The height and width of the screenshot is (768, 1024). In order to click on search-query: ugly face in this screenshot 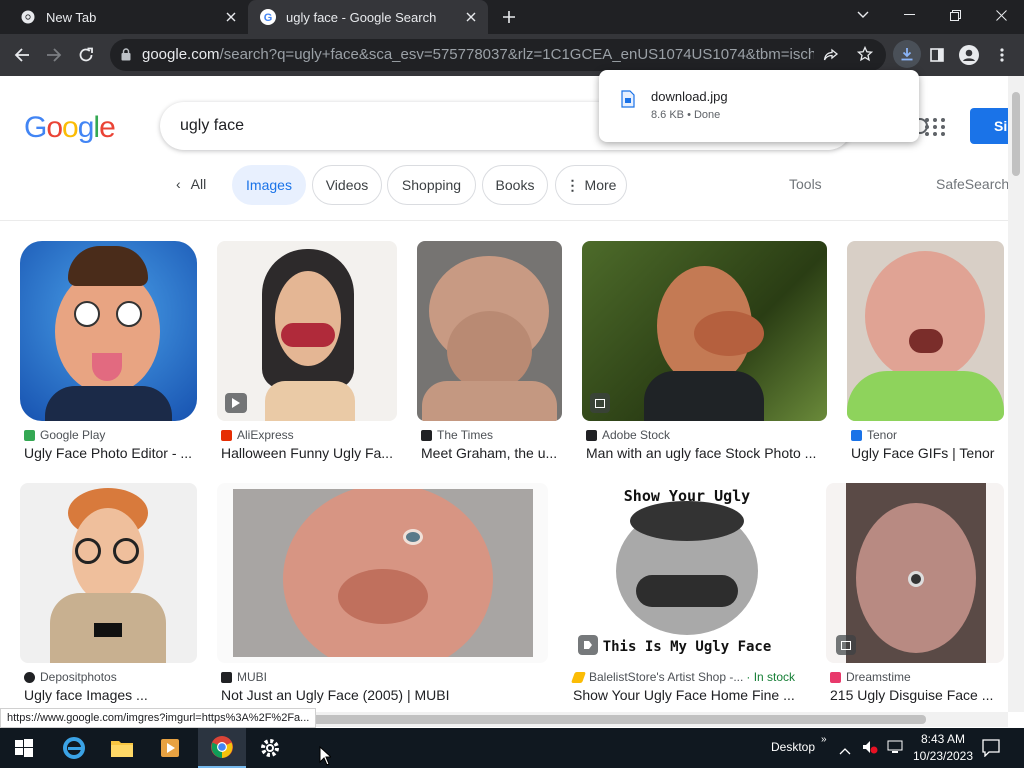, I will do `click(212, 125)`.